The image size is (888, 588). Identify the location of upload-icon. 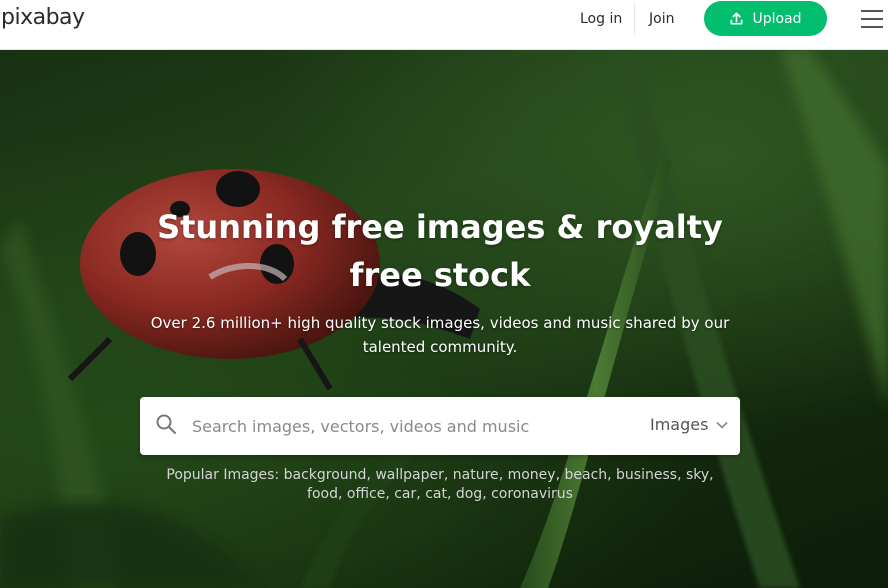
(736, 18).